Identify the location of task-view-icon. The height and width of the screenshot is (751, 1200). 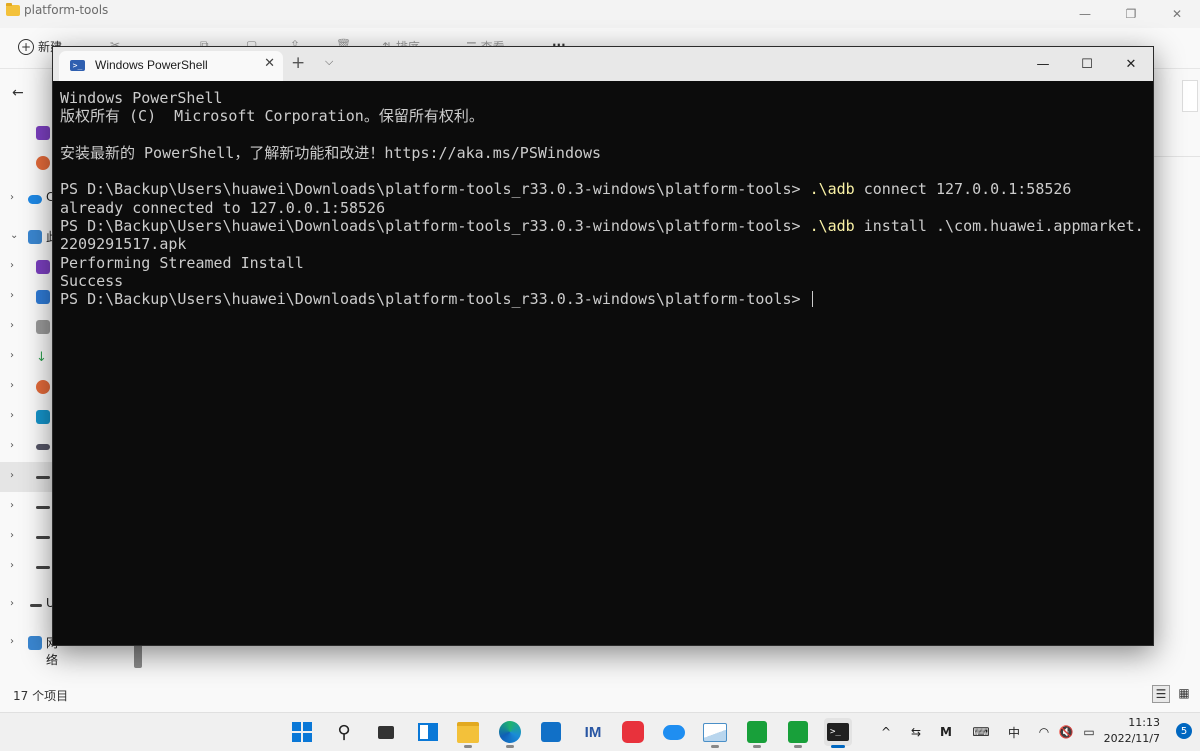
(386, 732).